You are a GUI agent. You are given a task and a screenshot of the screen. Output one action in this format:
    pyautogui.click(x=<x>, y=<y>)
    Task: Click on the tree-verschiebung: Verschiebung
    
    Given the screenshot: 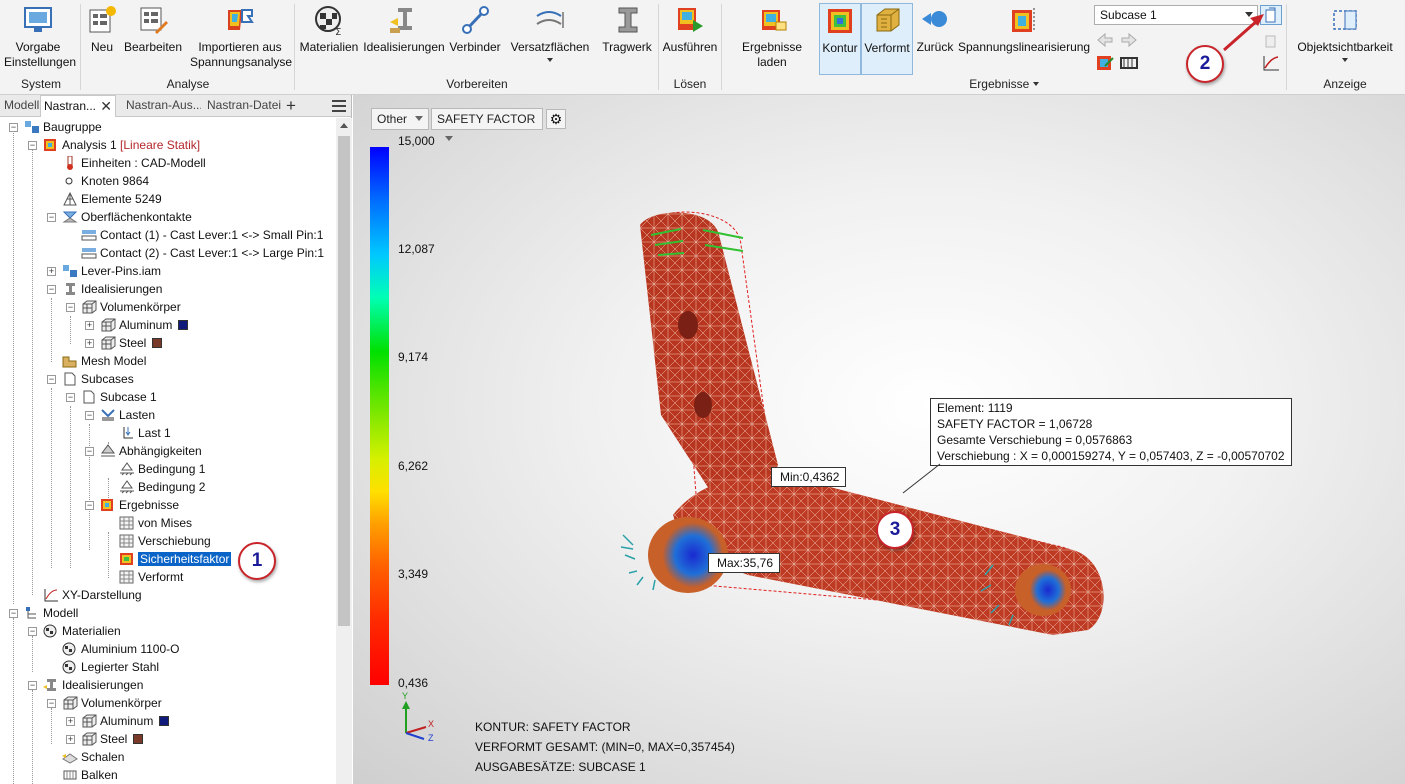 What is the action you would take?
    pyautogui.click(x=165, y=541)
    